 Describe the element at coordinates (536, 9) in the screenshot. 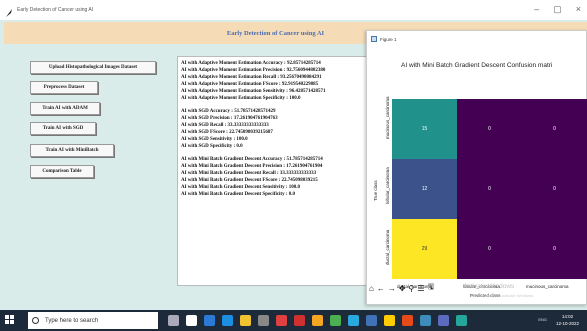

I see `minimize-button: –` at that location.